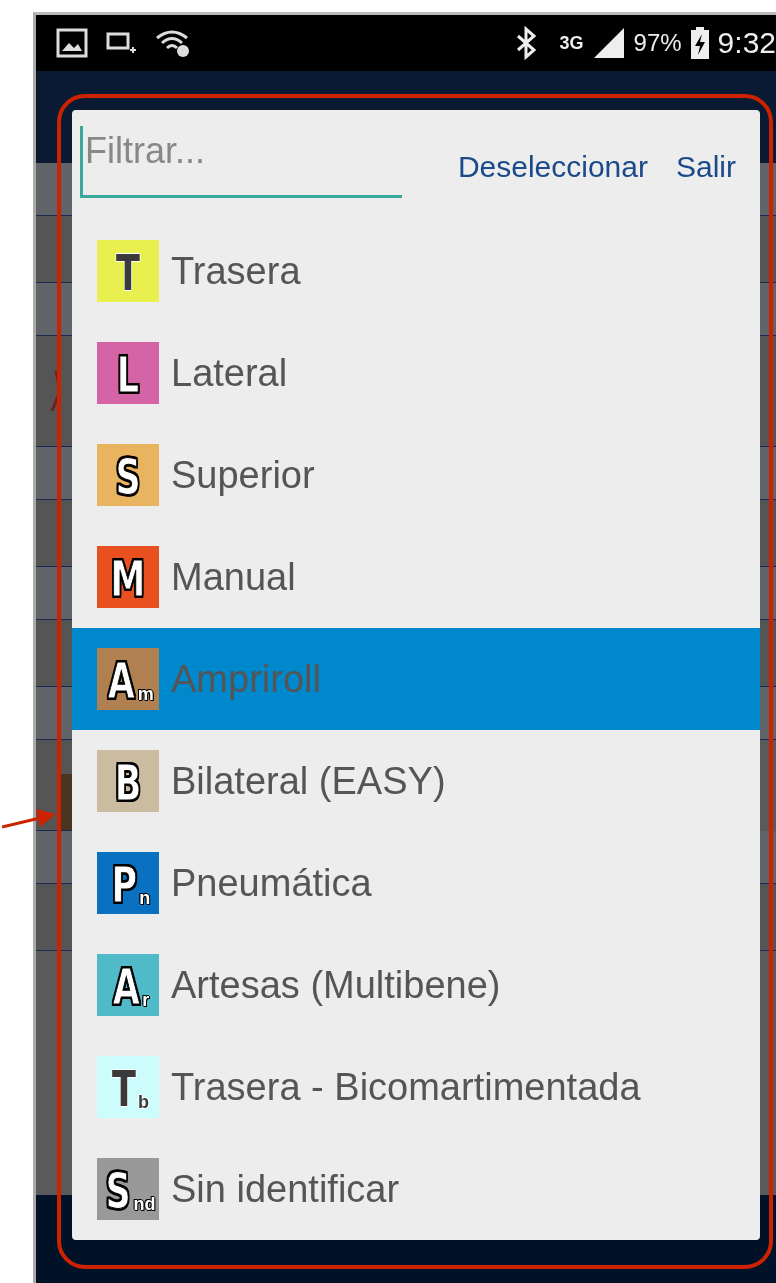  I want to click on dialog-button: Salir, so click(706, 167).